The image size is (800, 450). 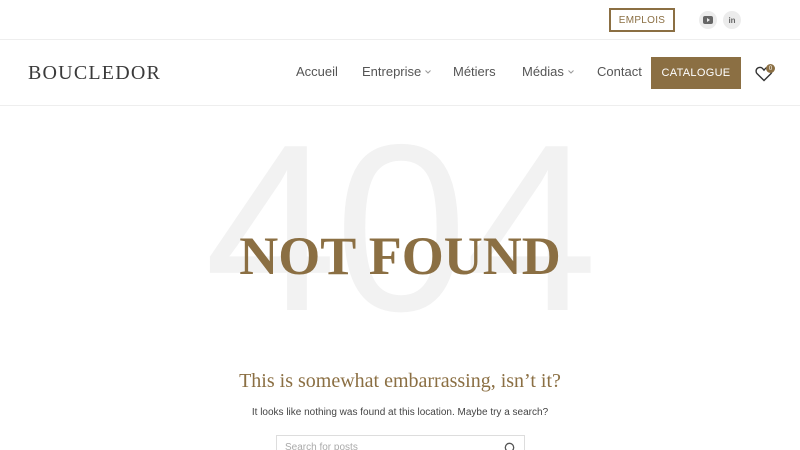 I want to click on nav-label: Accueil, so click(x=317, y=71).